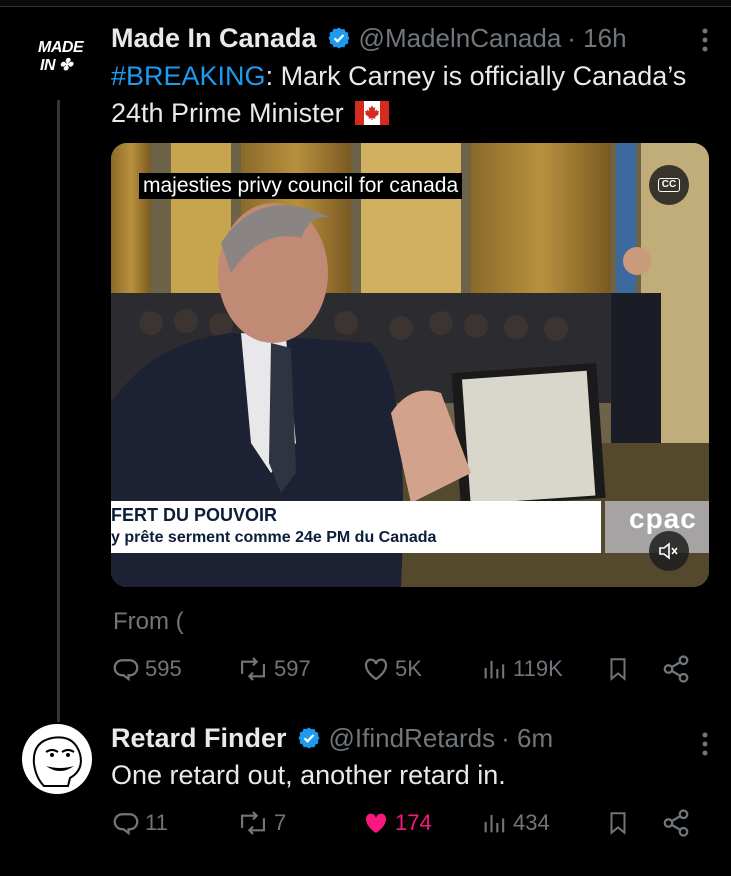 Image resolution: width=731 pixels, height=876 pixels. What do you see at coordinates (148, 622) in the screenshot?
I see `video-source-label: From (` at bounding box center [148, 622].